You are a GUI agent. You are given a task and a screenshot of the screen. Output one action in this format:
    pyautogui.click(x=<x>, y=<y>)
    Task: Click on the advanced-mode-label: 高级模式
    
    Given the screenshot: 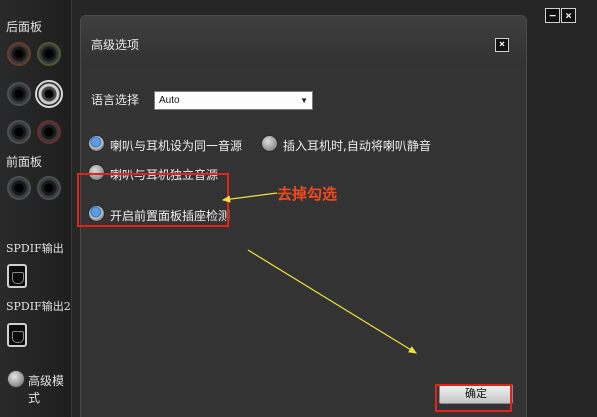 What is the action you would take?
    pyautogui.click(x=46, y=389)
    